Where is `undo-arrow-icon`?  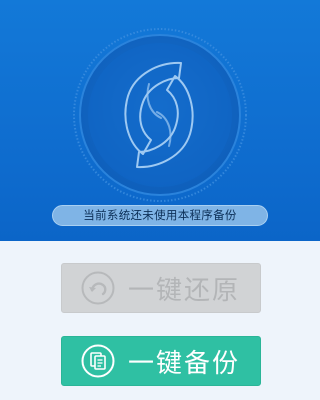 undo-arrow-icon is located at coordinates (98, 288).